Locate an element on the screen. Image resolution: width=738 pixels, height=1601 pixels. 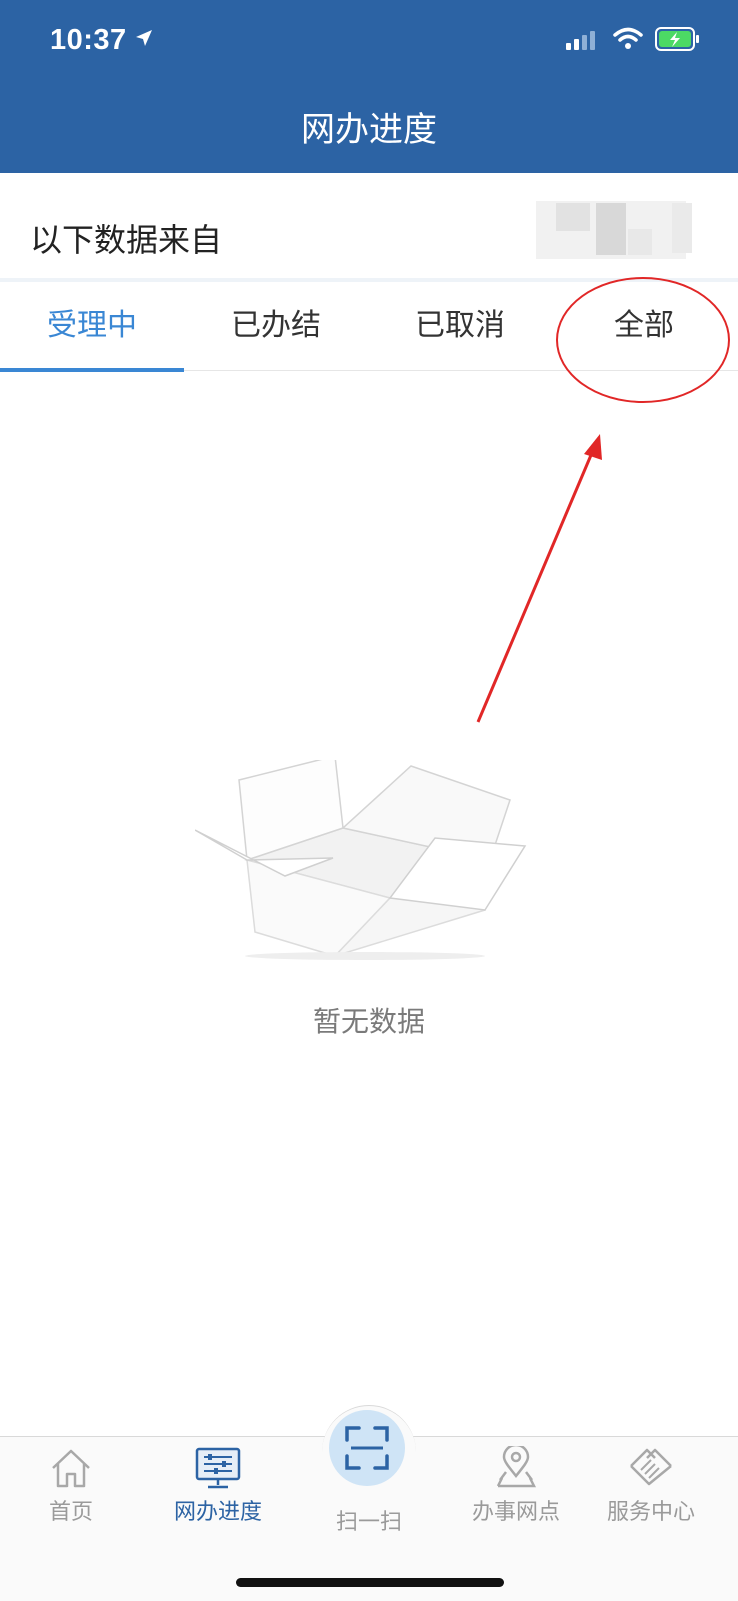
nav-service-center: 服务中心 is located at coordinates (651, 1496).